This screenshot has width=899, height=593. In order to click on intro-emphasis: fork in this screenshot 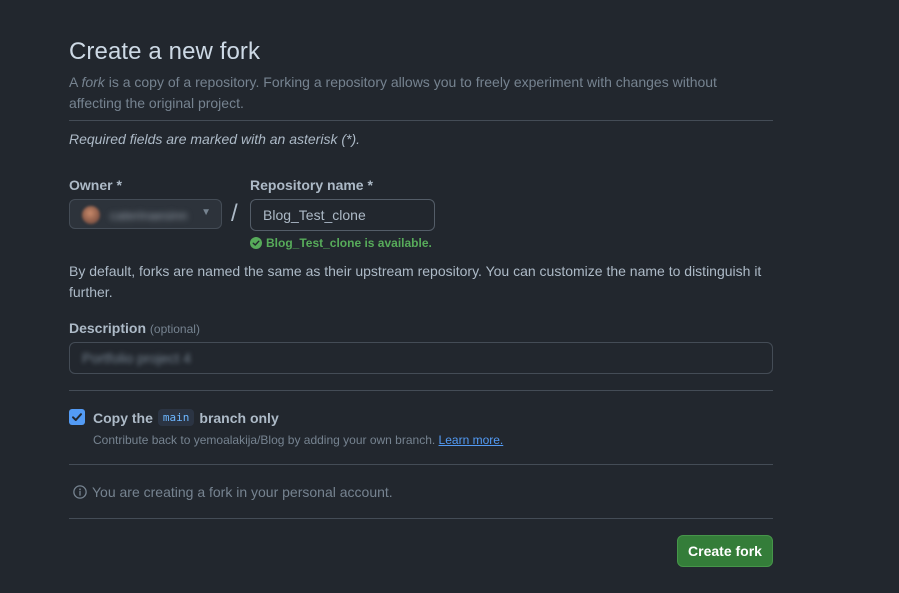, I will do `click(93, 82)`.